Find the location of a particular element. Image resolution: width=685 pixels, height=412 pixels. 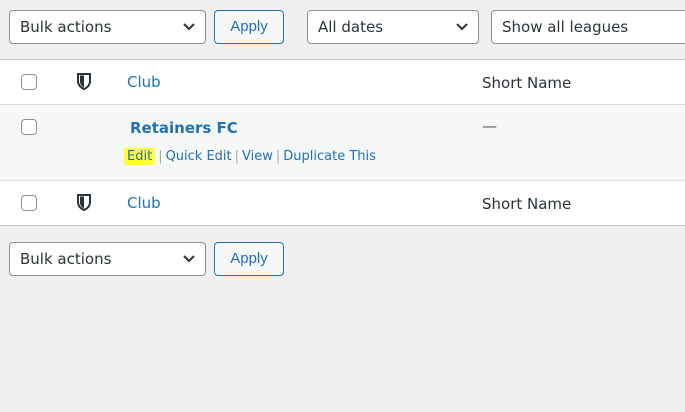

select-all-checkbox-top is located at coordinates (29, 82).